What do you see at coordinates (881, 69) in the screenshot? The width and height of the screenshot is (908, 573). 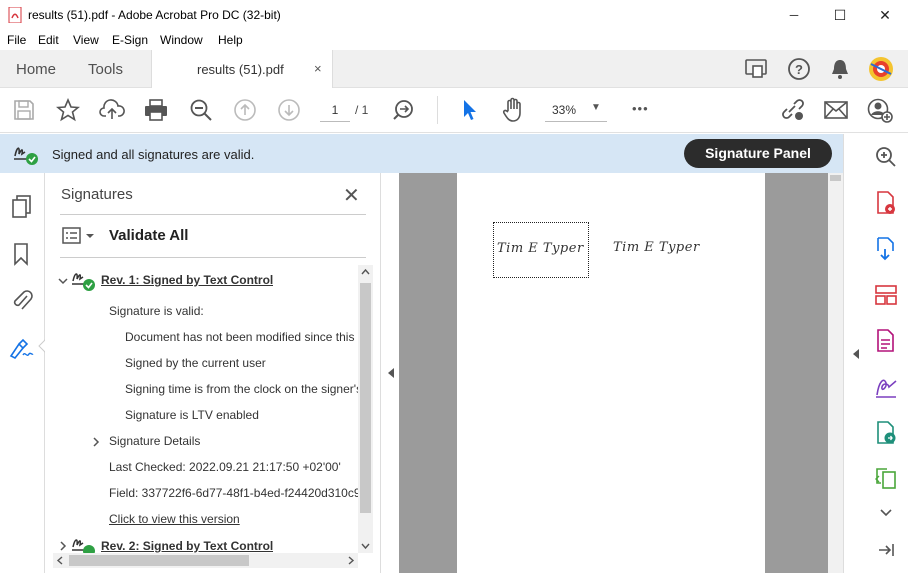 I see `user-avatar` at bounding box center [881, 69].